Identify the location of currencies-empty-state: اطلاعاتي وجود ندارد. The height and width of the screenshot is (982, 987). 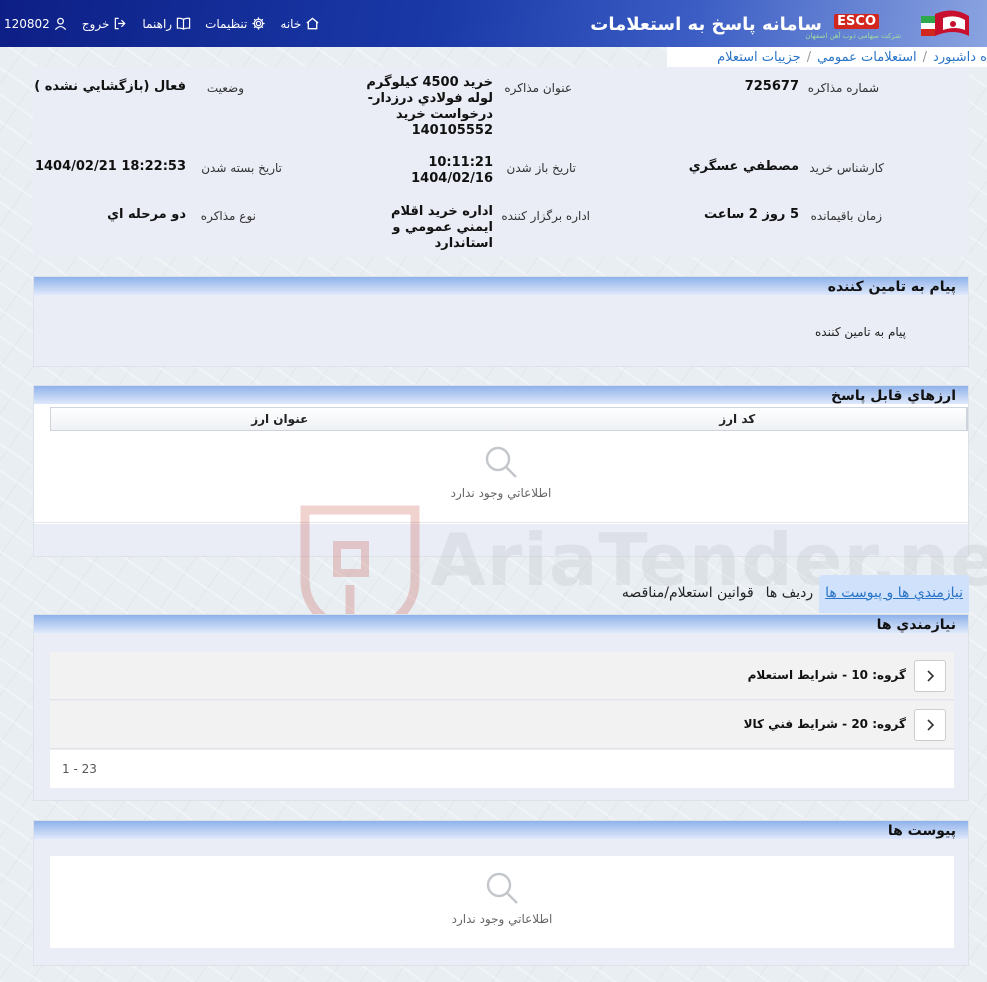
(501, 472).